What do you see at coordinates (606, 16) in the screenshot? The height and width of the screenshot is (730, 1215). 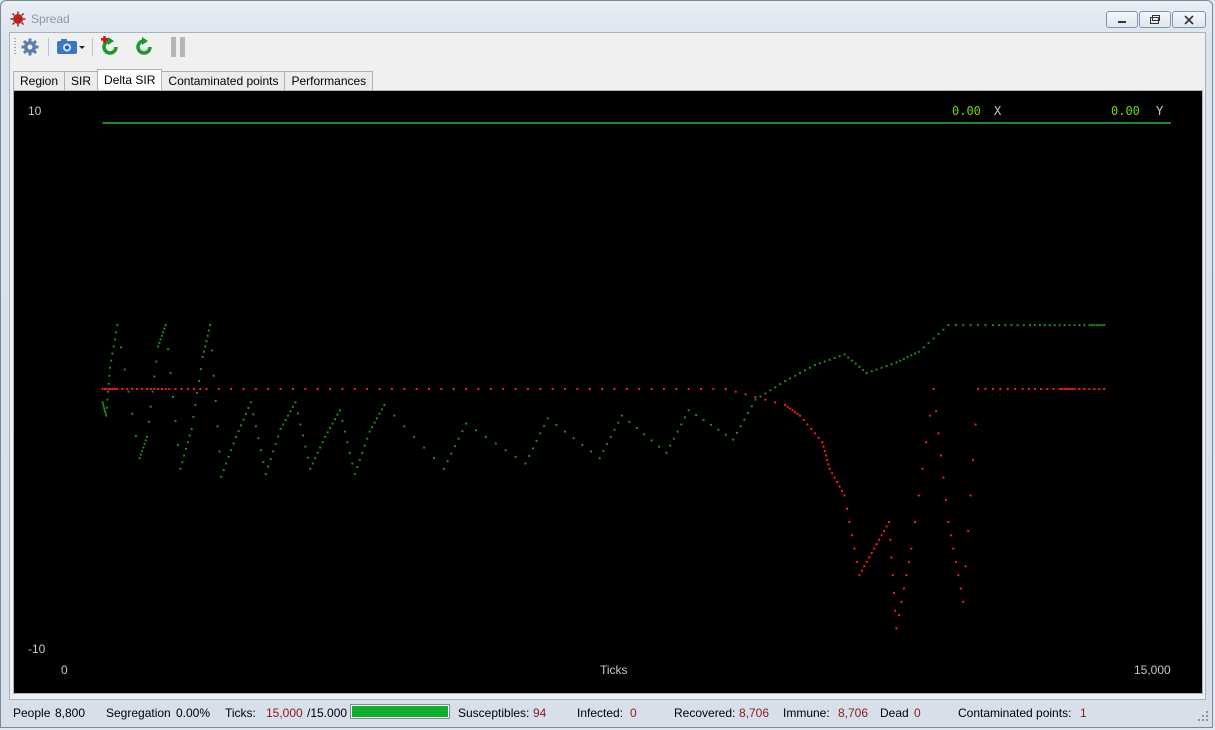 I see `title-bar: Spread` at bounding box center [606, 16].